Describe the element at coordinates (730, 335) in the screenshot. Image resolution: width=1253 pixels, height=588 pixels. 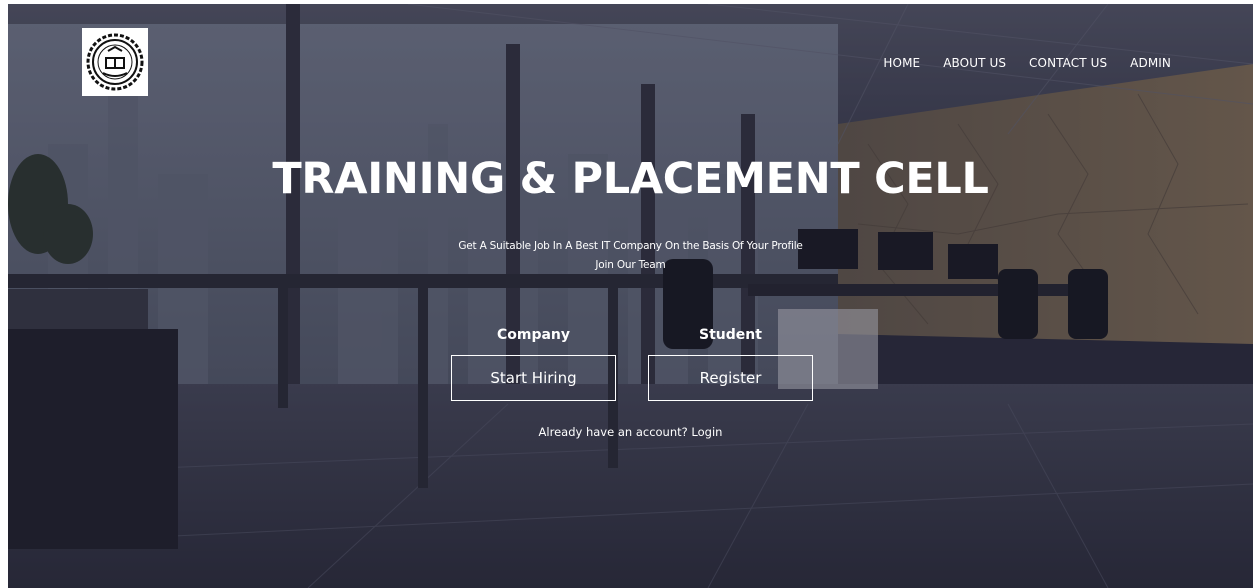
I see `student-label: Student` at that location.